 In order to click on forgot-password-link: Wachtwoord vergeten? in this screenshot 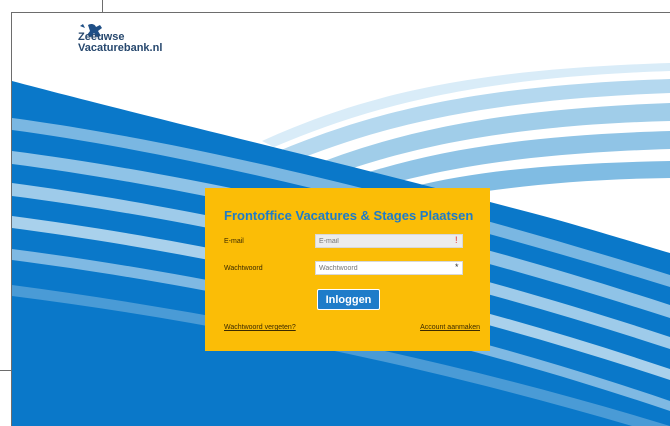, I will do `click(260, 327)`.